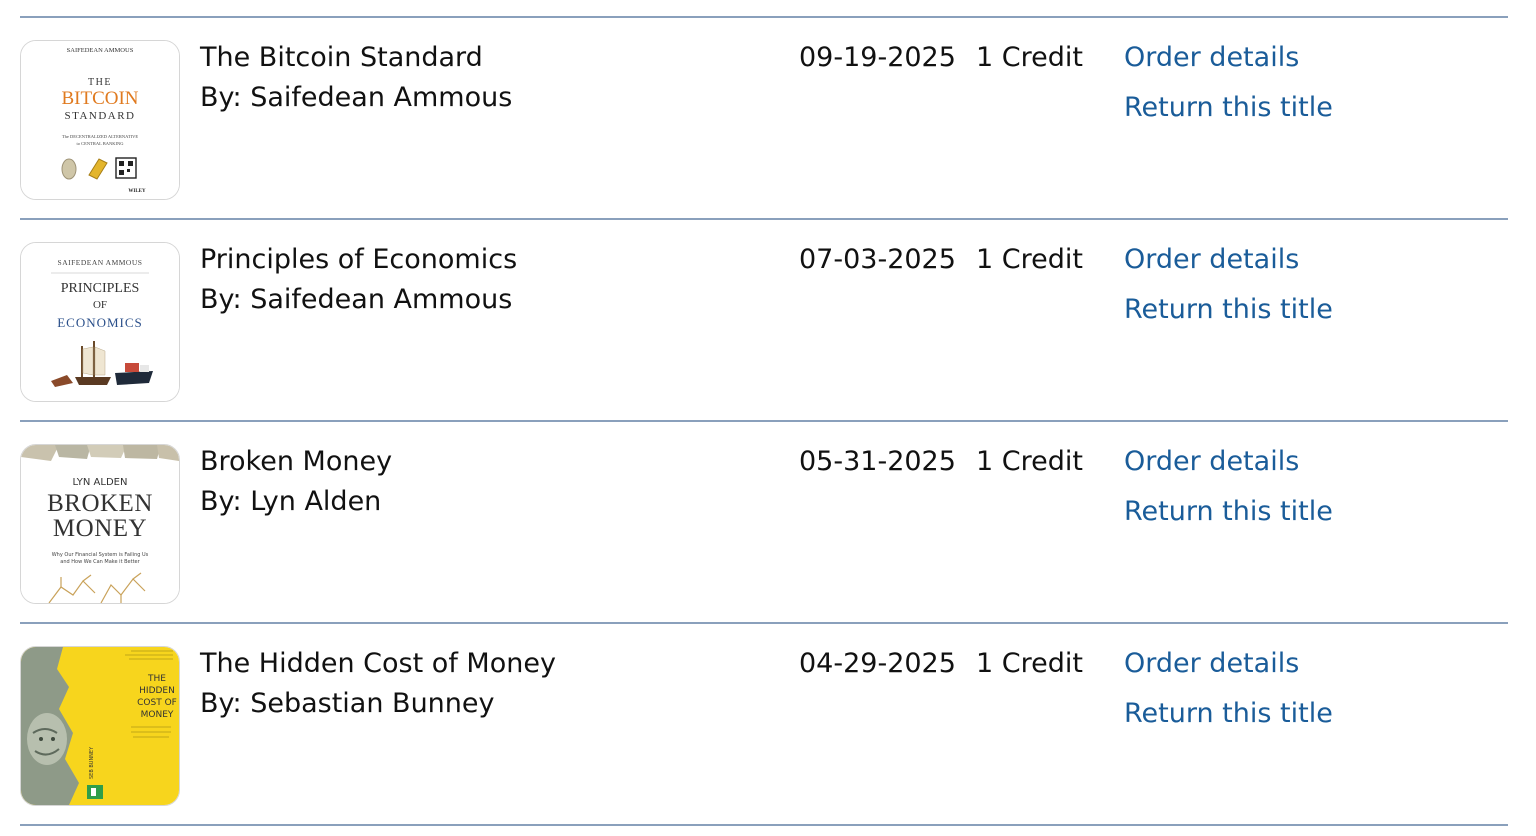 The width and height of the screenshot is (1536, 836). I want to click on book-title: The Hidden Cost of Money, so click(378, 663).